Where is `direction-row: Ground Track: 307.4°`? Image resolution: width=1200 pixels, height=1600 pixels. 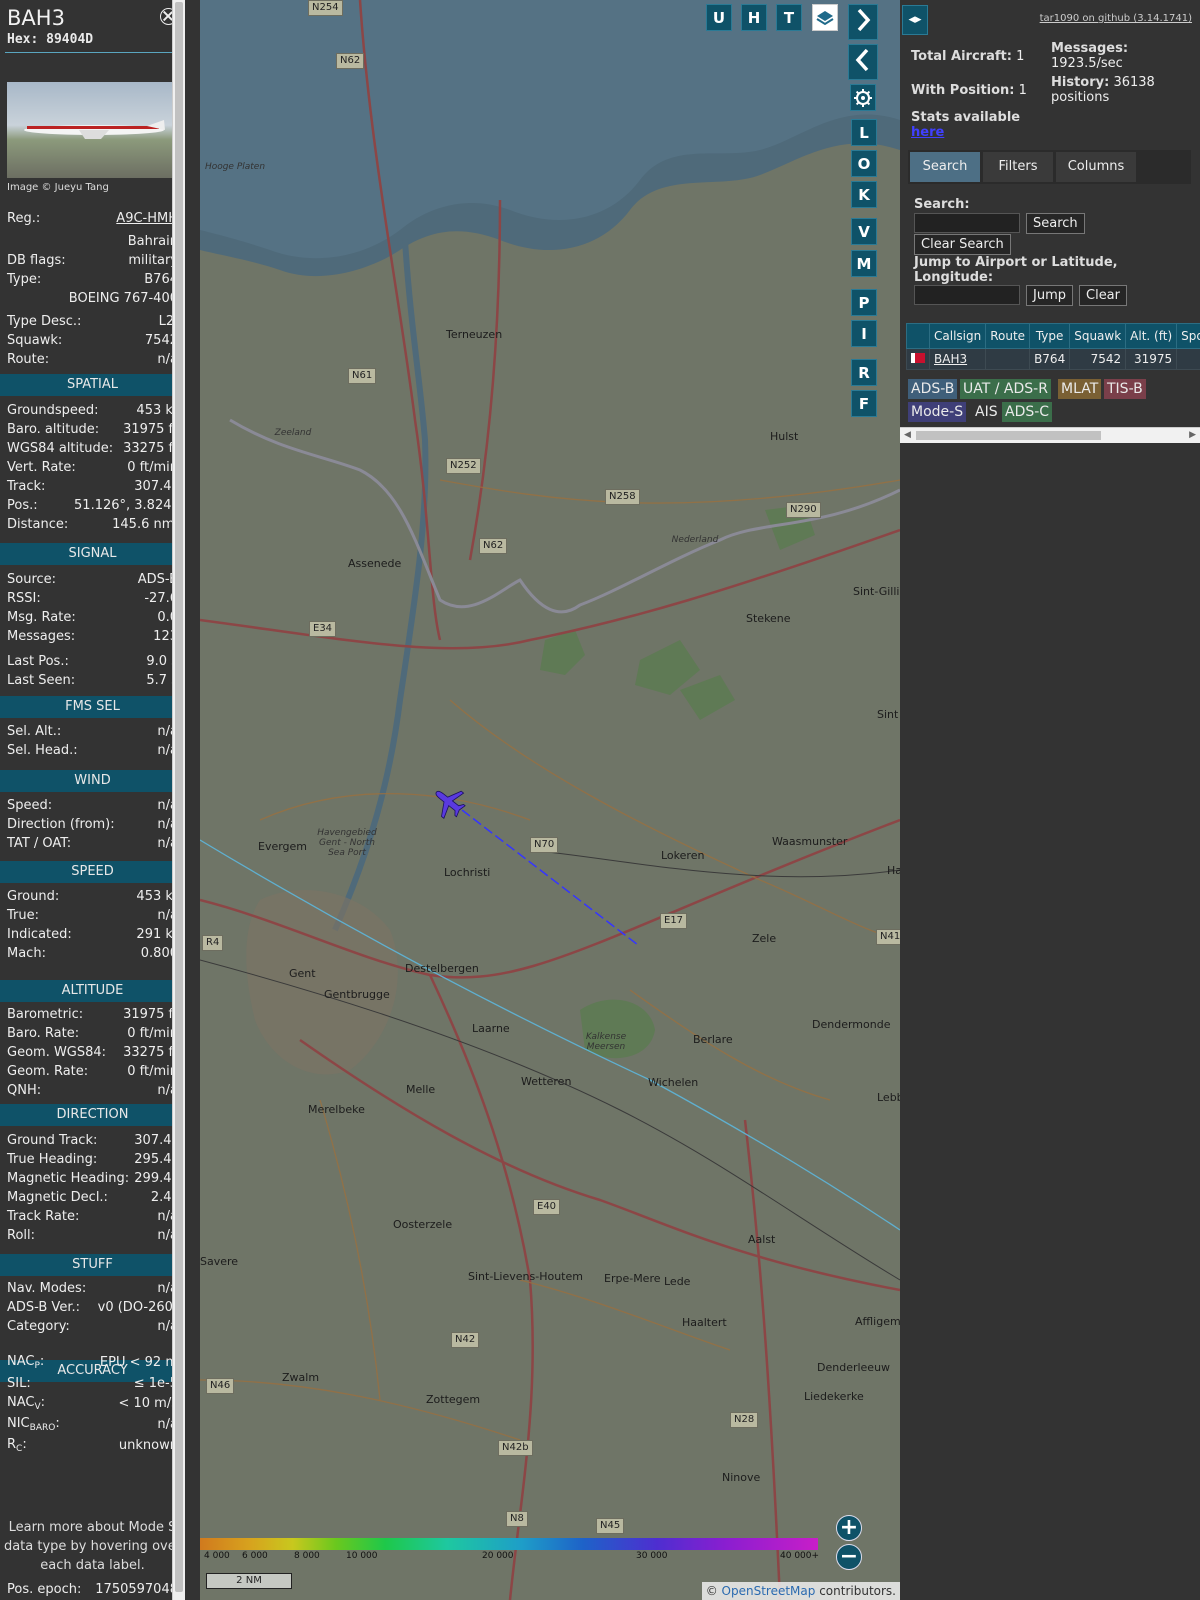
direction-row: Ground Track: 307.4° is located at coordinates (92, 1140).